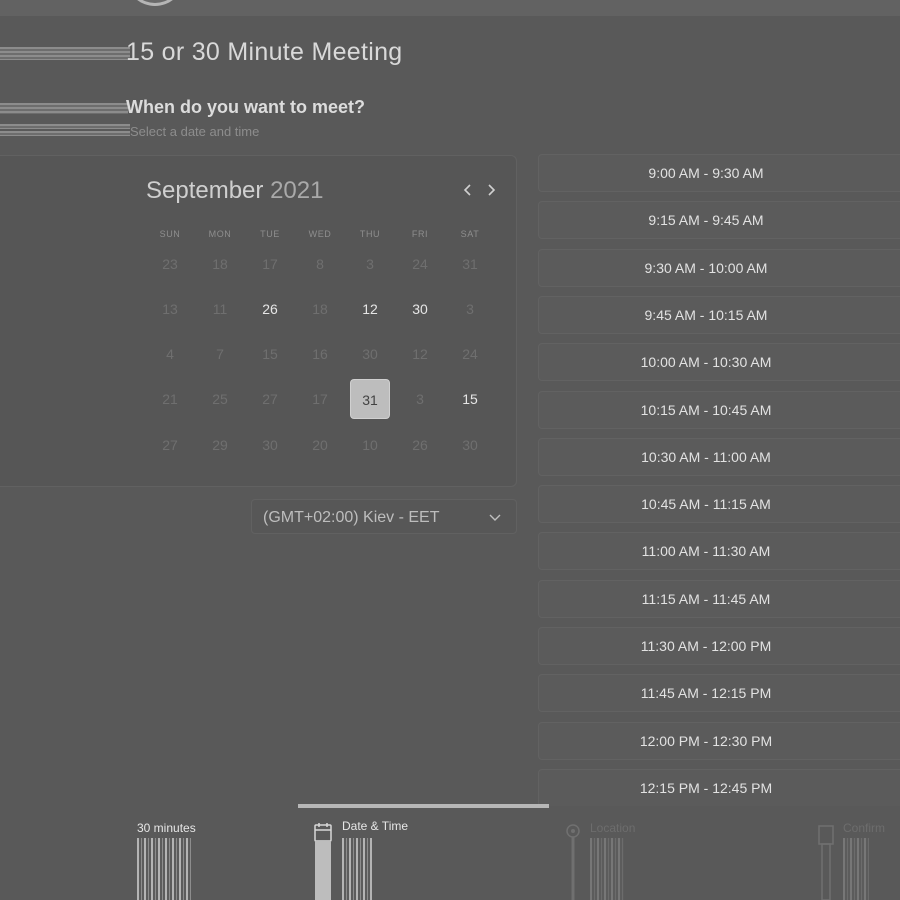 The image size is (900, 900). What do you see at coordinates (245, 107) in the screenshot?
I see `page-question: When do you want to meet?` at bounding box center [245, 107].